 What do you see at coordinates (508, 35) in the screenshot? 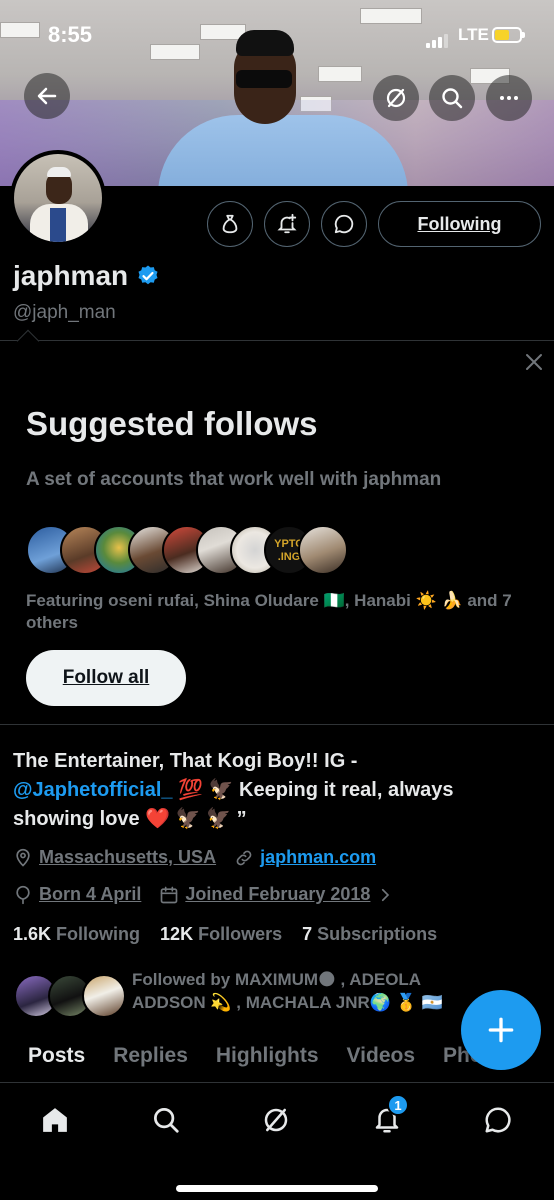
I see `battery-icon` at bounding box center [508, 35].